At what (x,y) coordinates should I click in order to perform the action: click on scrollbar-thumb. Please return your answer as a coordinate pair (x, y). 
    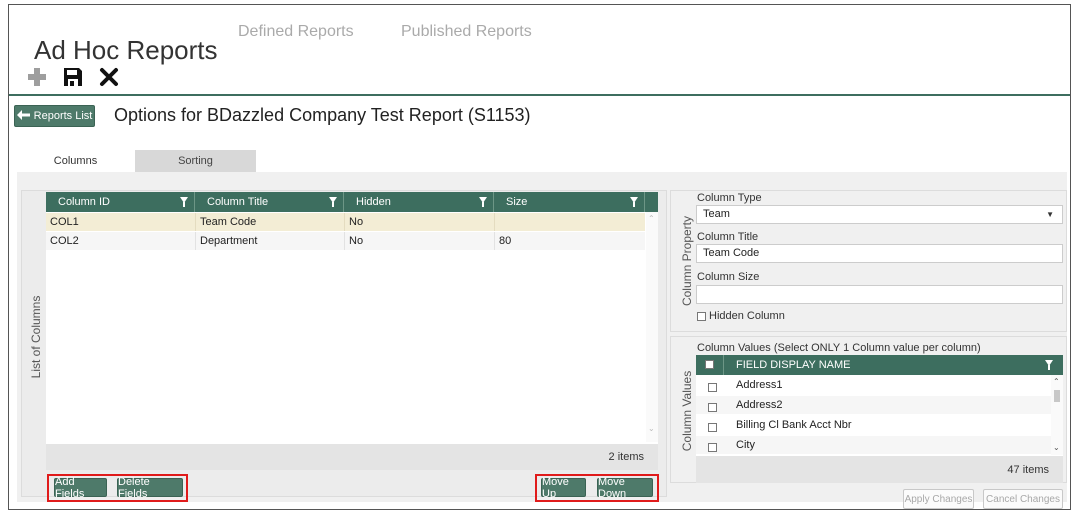
    Looking at the image, I should click on (1057, 396).